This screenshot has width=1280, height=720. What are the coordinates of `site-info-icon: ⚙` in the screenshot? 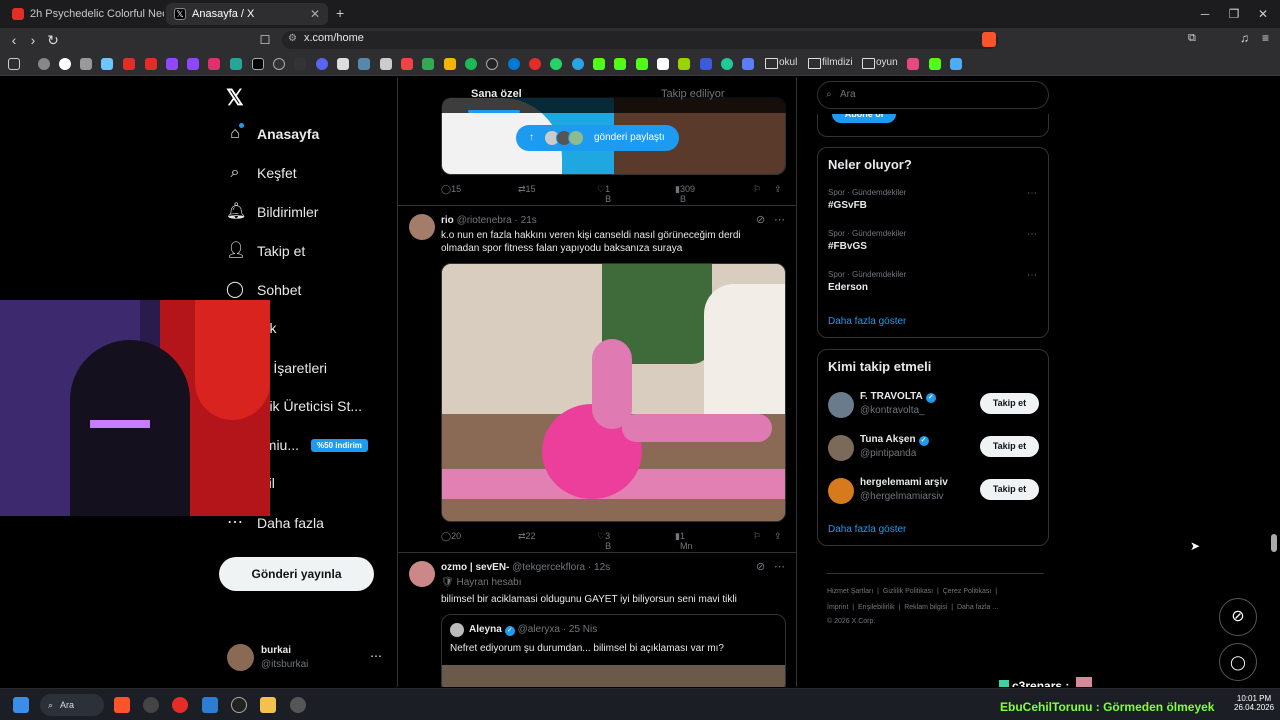 It's located at (292, 38).